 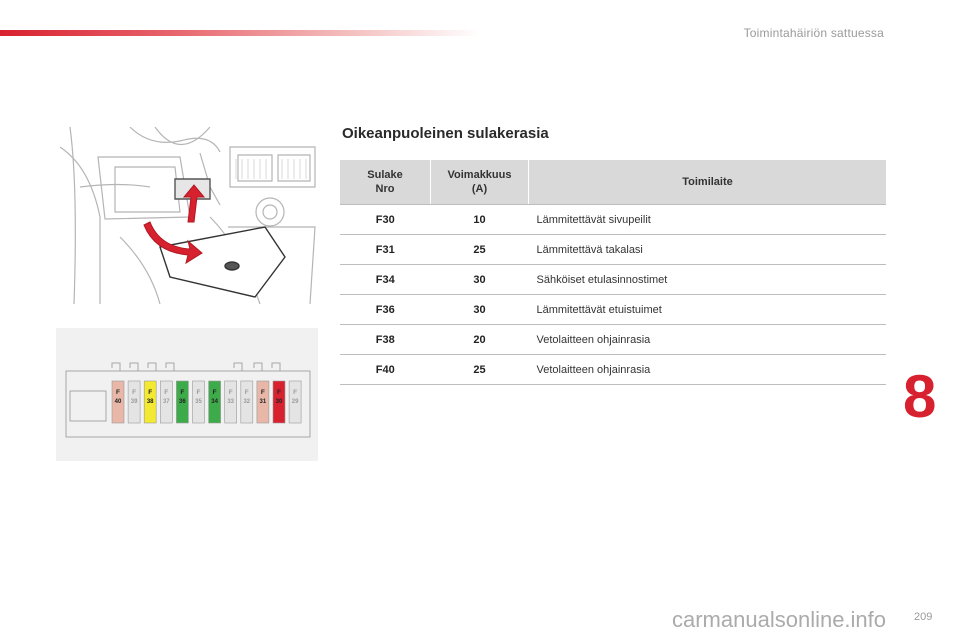 I want to click on column-header-function-label: Toimilaite, so click(x=707, y=182).